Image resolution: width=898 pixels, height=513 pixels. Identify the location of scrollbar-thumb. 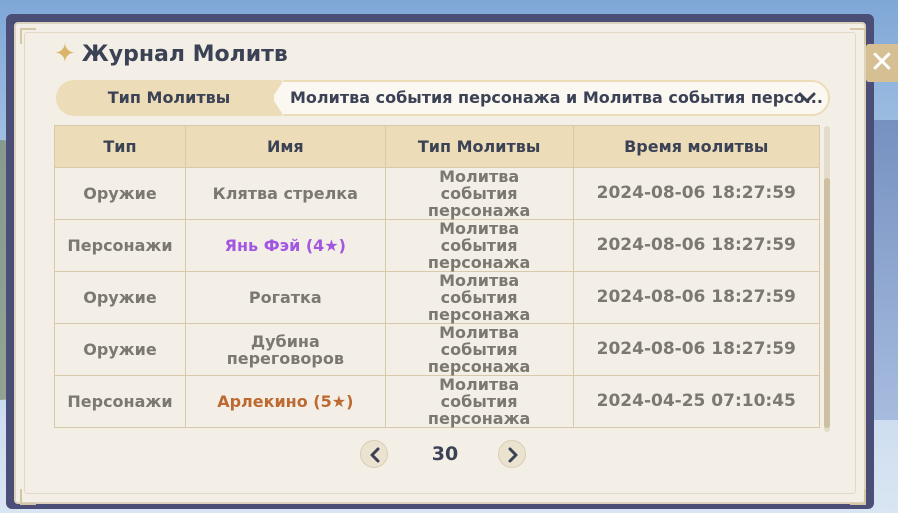
(827, 303).